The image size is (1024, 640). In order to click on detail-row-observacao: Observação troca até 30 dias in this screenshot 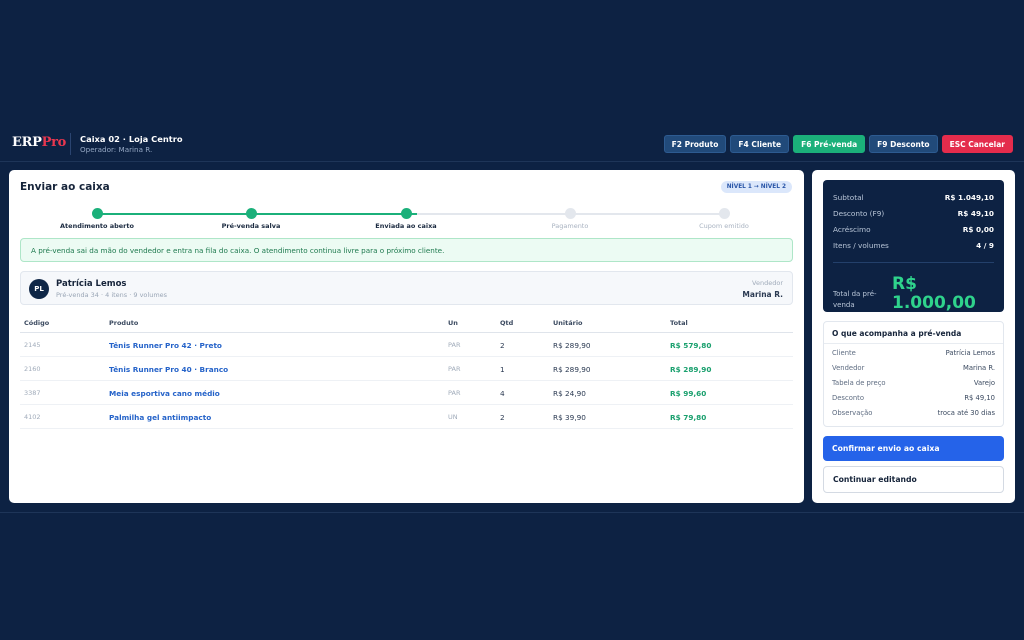, I will do `click(913, 413)`.